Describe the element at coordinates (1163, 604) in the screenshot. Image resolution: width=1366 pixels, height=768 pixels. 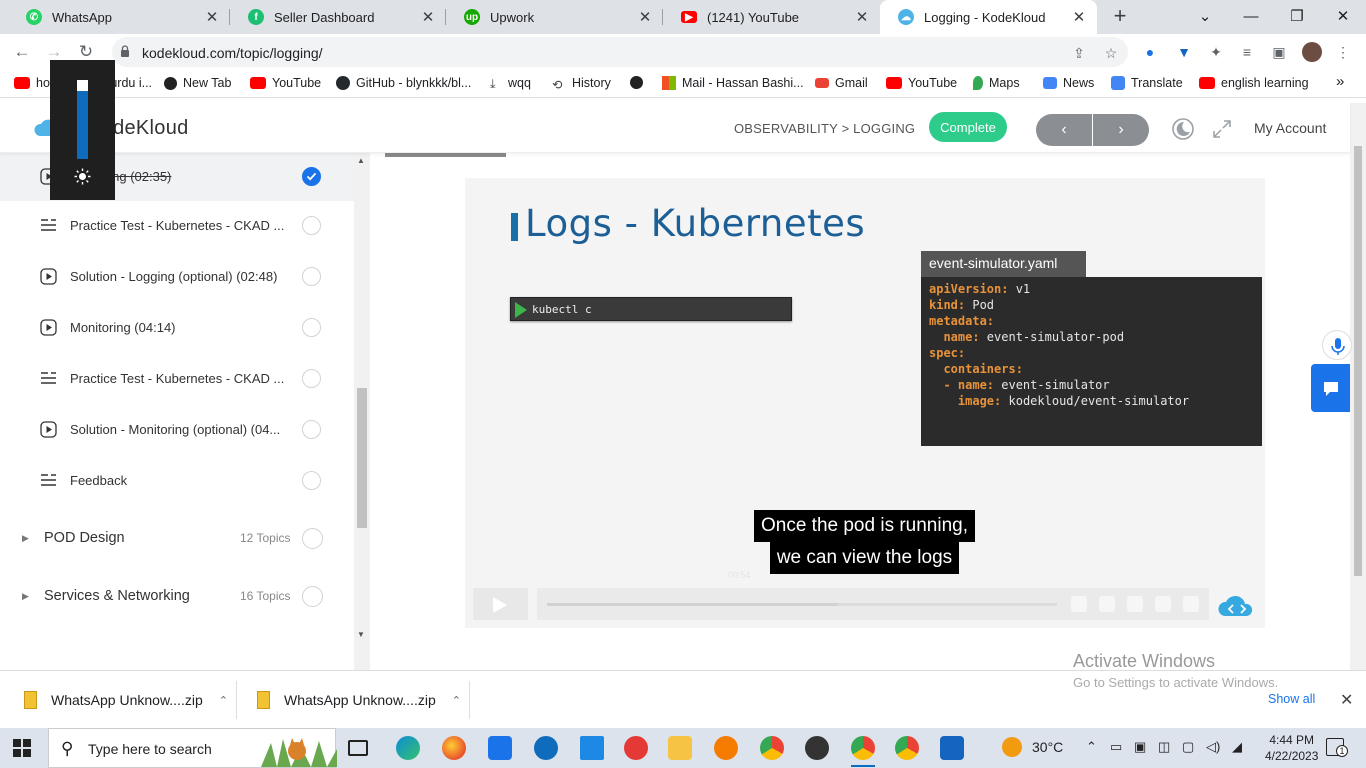
I see `picture-in-picture-icon` at that location.